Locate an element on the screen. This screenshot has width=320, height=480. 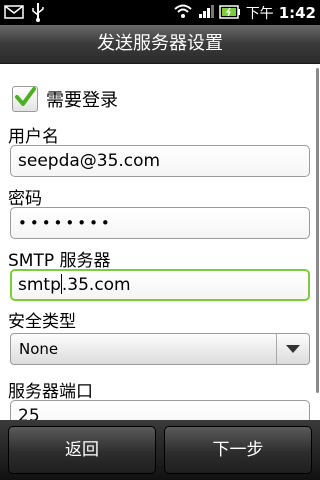
server-port-field: 25 is located at coordinates (160, 410).